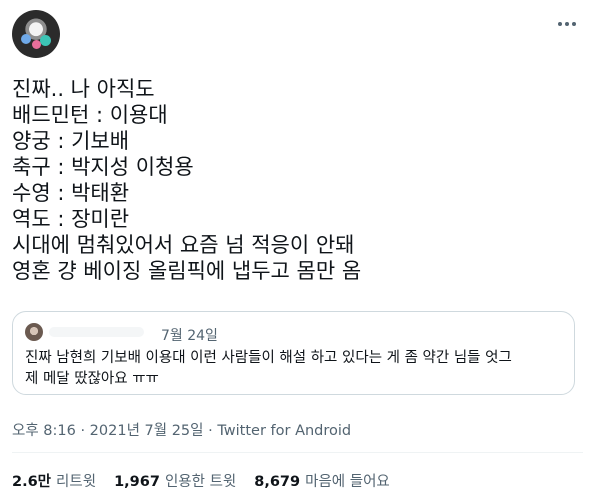  I want to click on retweets-count: 2.6만, so click(32, 482).